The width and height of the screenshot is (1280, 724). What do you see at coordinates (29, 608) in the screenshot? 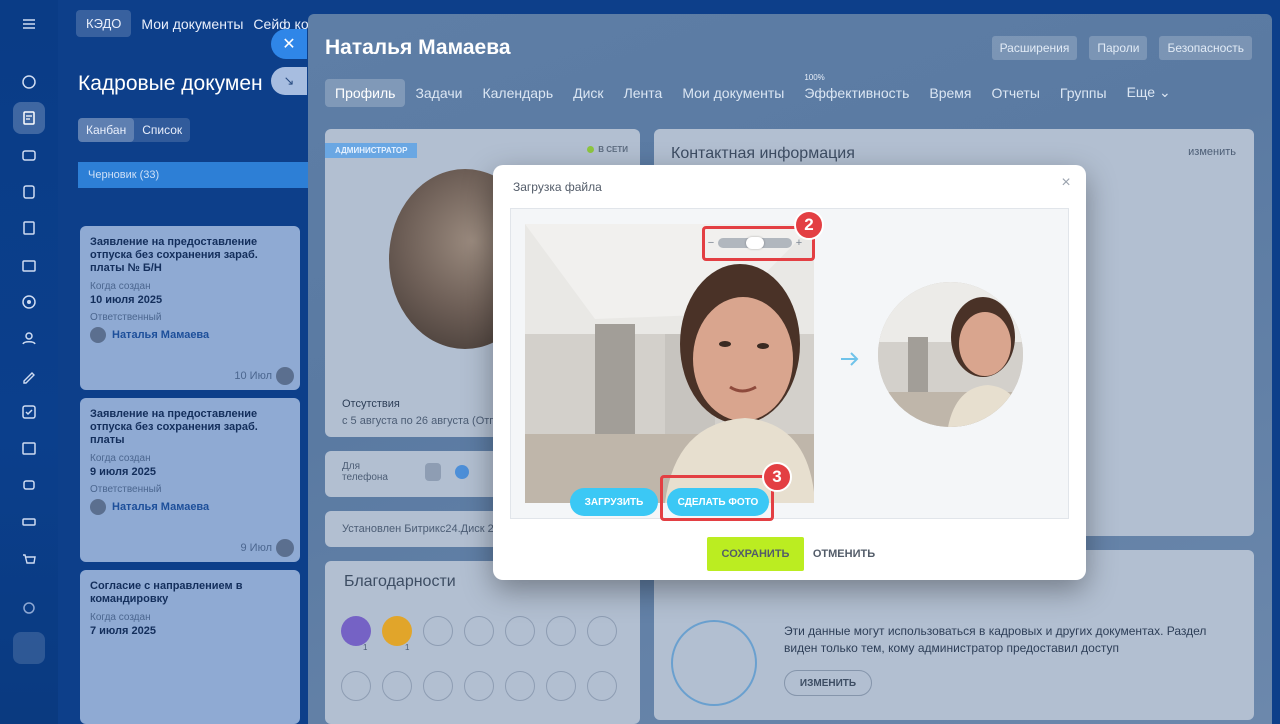
I see `settings-icon` at bounding box center [29, 608].